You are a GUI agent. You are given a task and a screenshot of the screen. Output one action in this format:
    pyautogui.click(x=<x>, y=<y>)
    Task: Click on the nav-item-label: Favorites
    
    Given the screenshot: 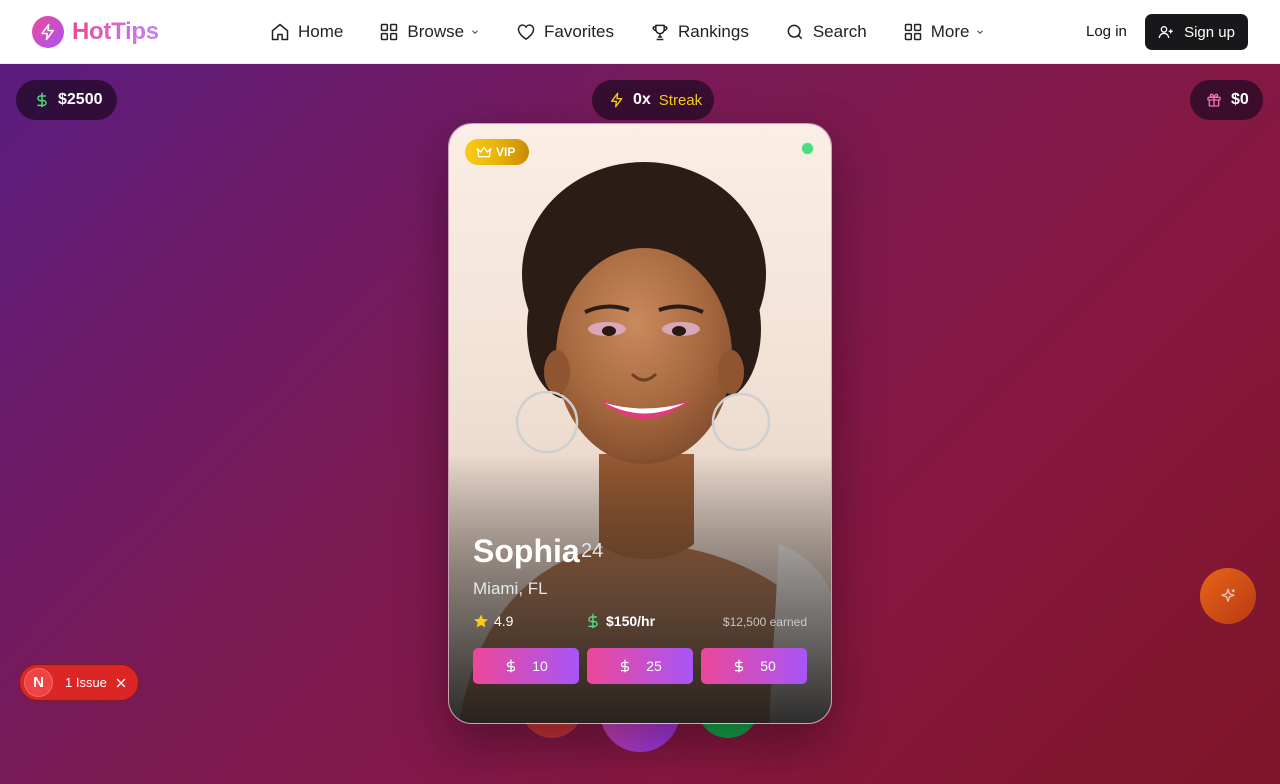 What is the action you would take?
    pyautogui.click(x=579, y=31)
    